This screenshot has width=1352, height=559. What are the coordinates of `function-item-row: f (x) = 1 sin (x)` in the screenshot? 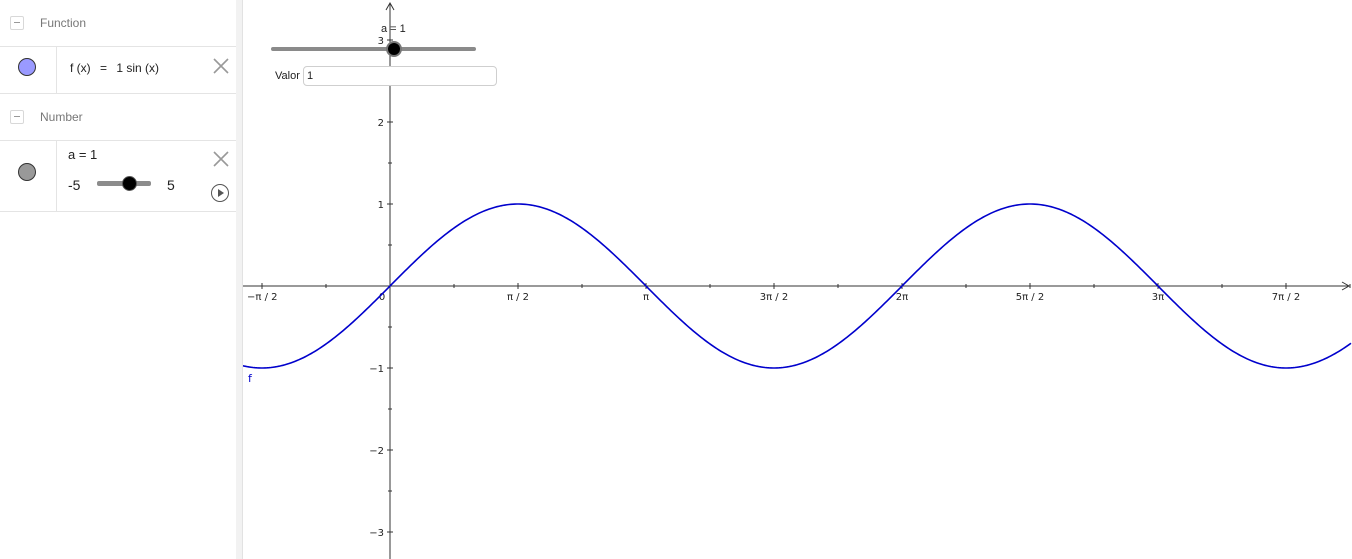 It's located at (118, 70).